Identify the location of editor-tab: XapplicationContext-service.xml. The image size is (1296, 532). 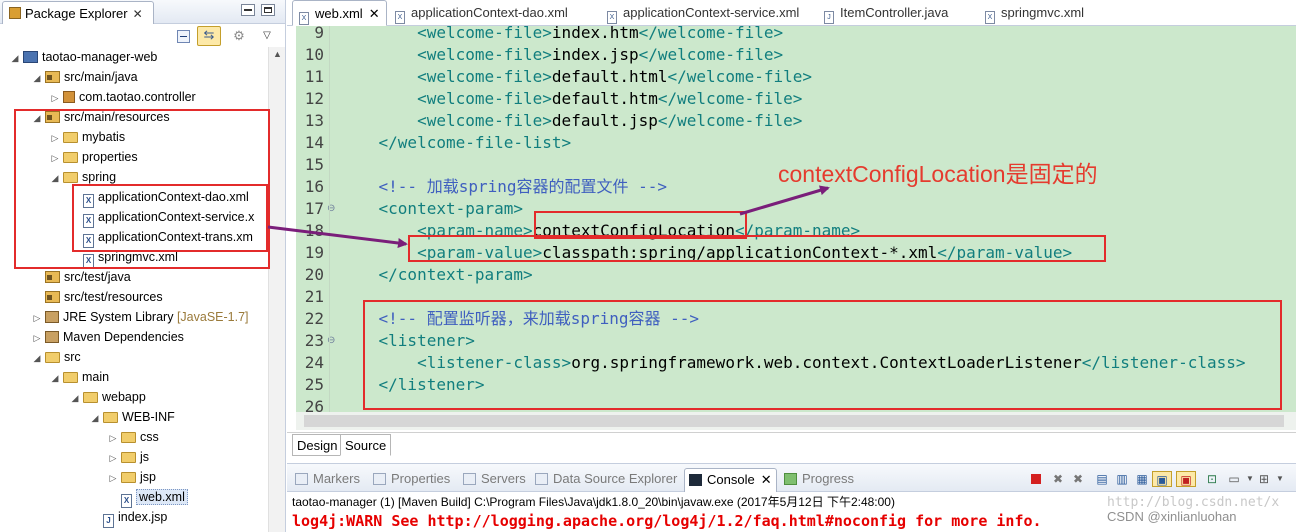
(703, 13).